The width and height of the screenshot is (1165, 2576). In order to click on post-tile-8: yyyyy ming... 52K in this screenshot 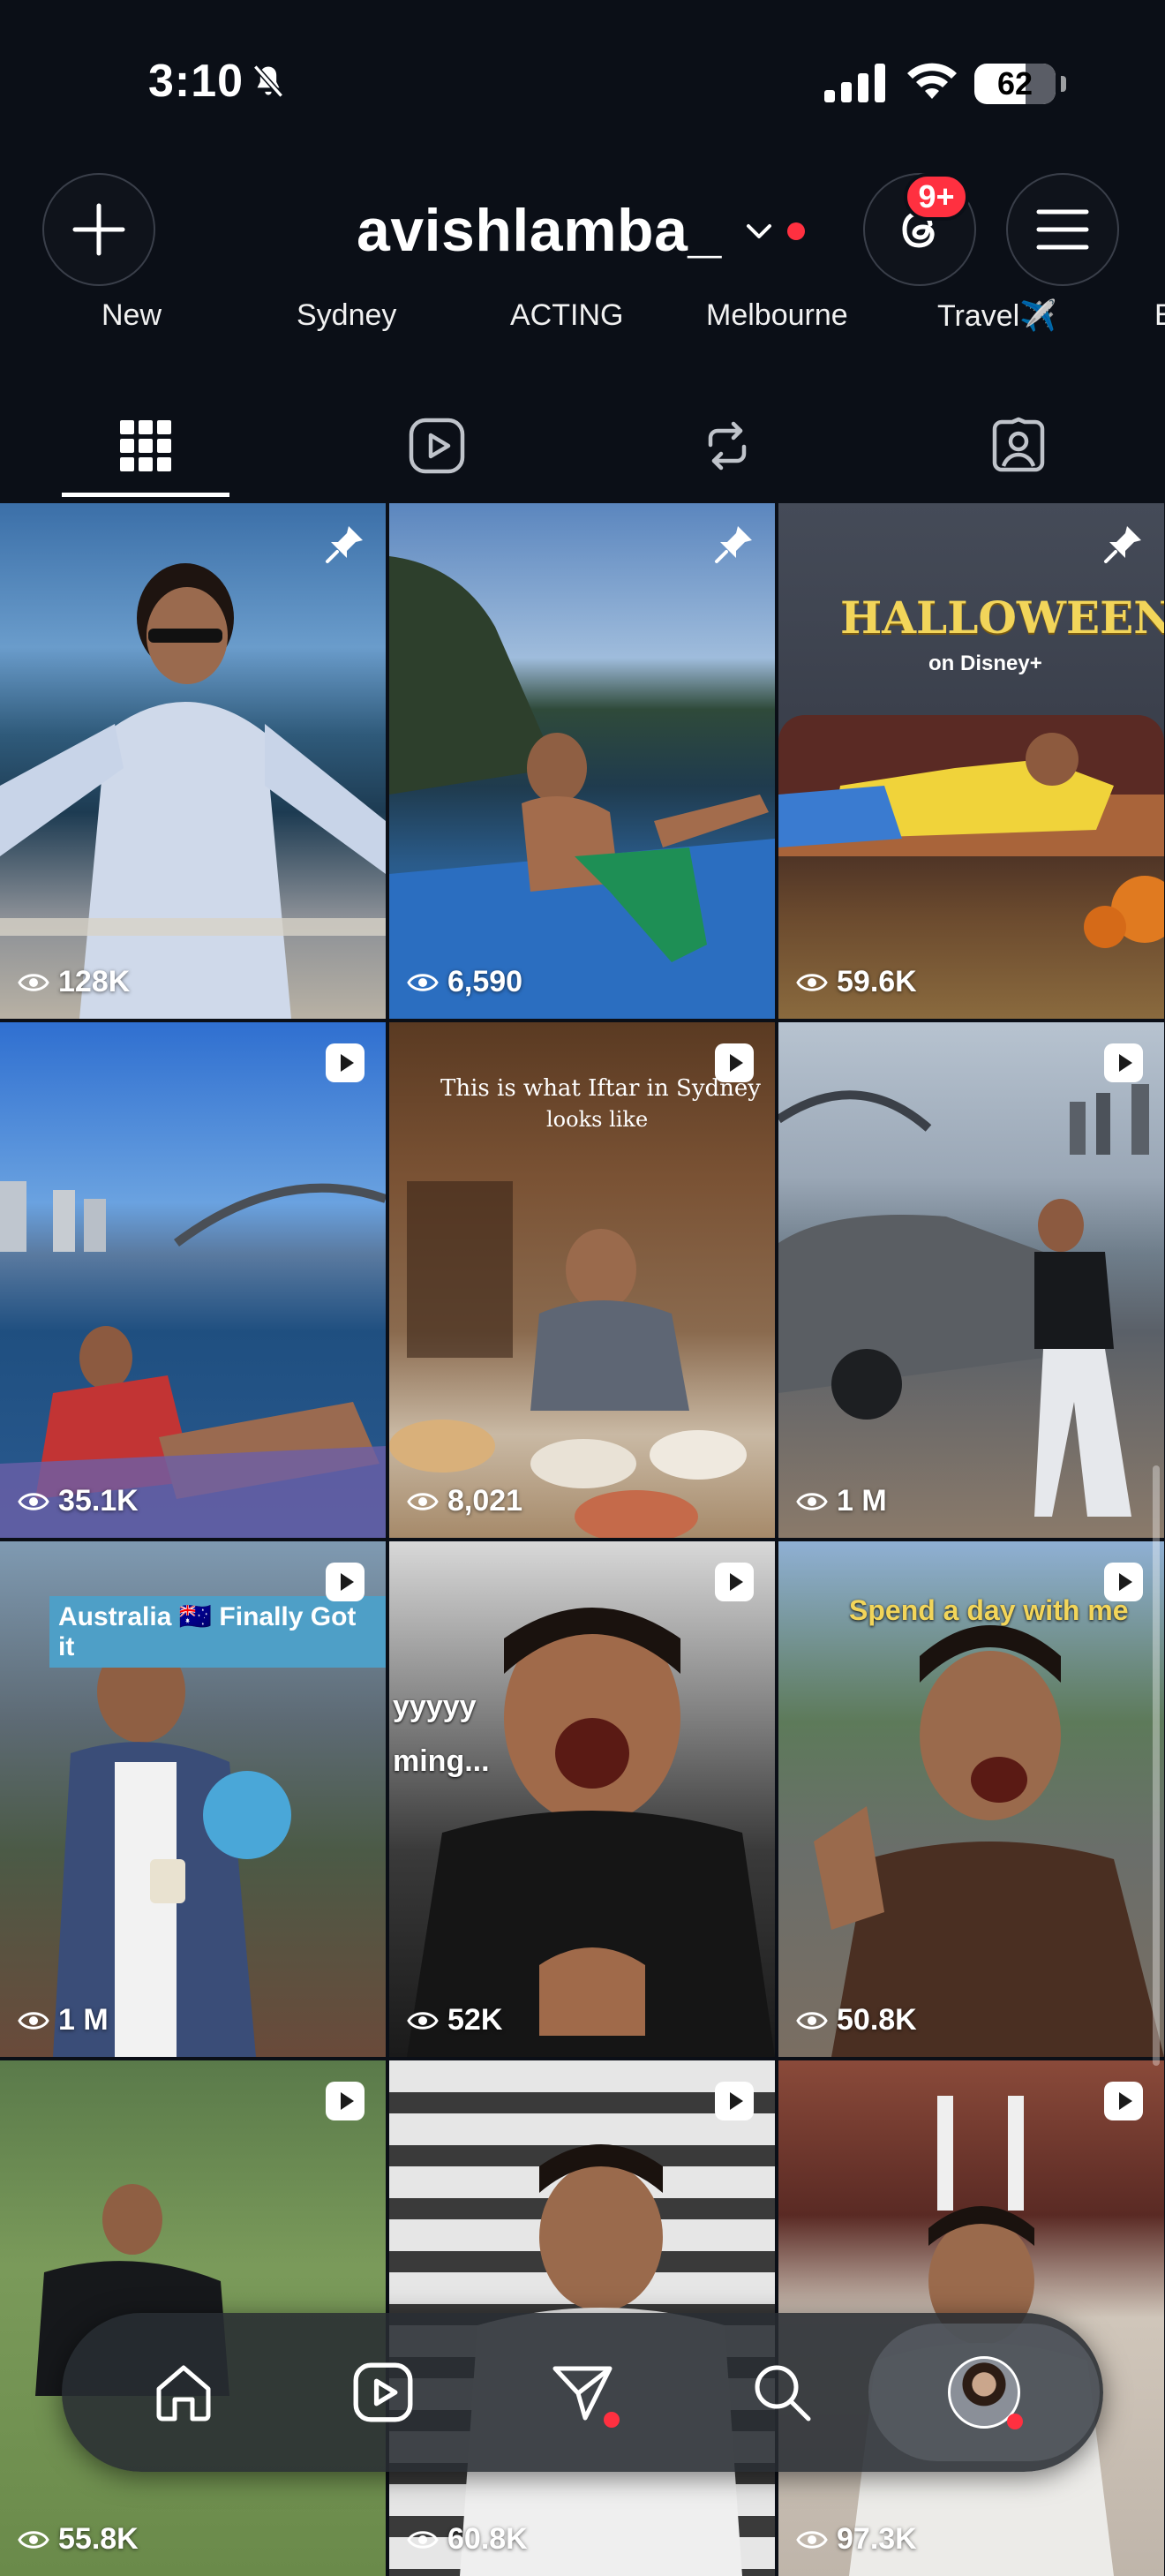, I will do `click(582, 1799)`.